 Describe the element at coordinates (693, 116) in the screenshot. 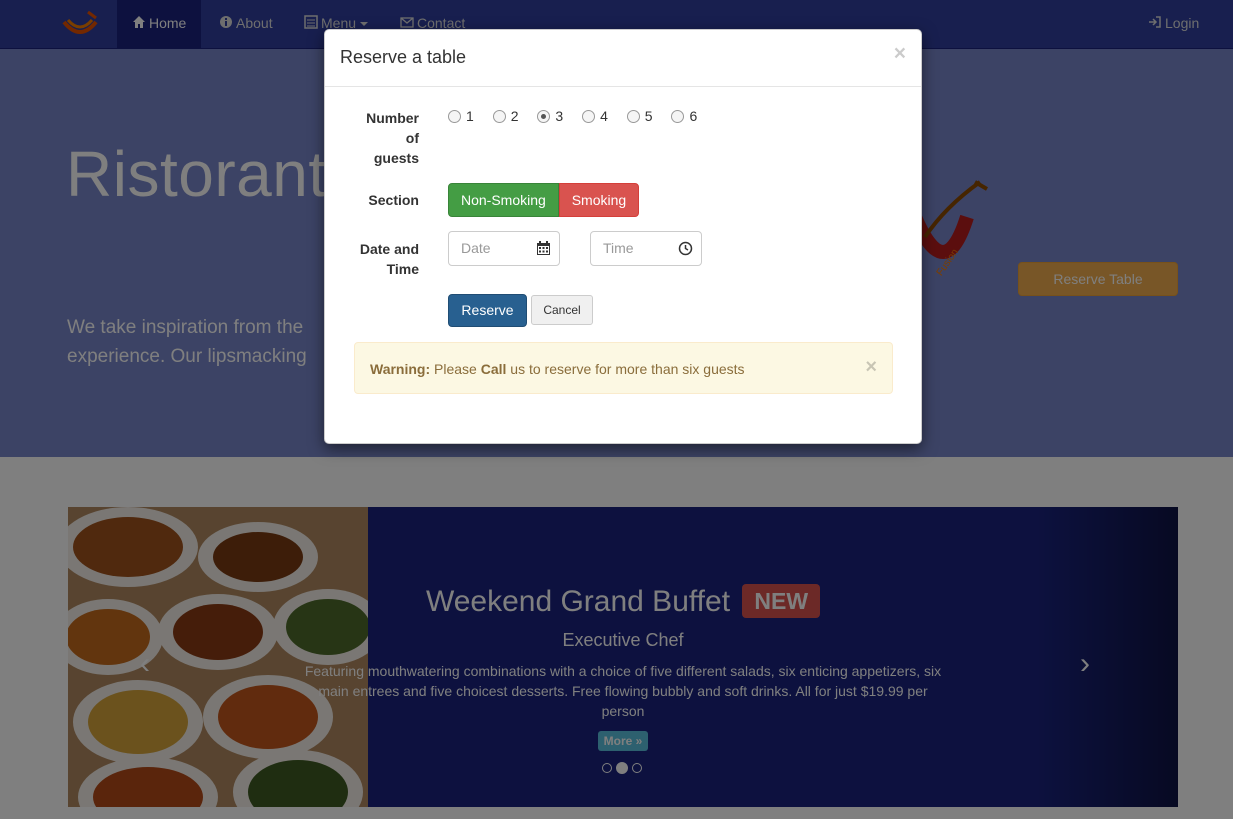

I see `radio-label: 6` at that location.